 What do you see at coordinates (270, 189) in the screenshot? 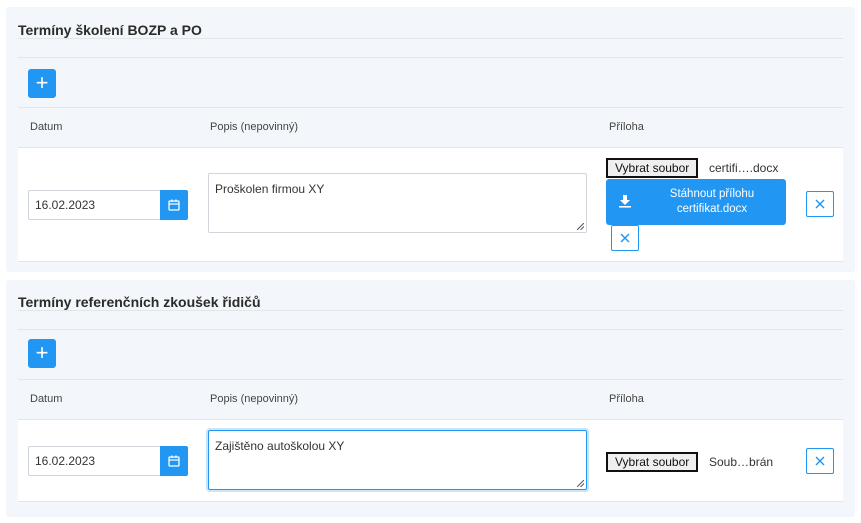
I see `description-text: Proškolen firmou XY` at bounding box center [270, 189].